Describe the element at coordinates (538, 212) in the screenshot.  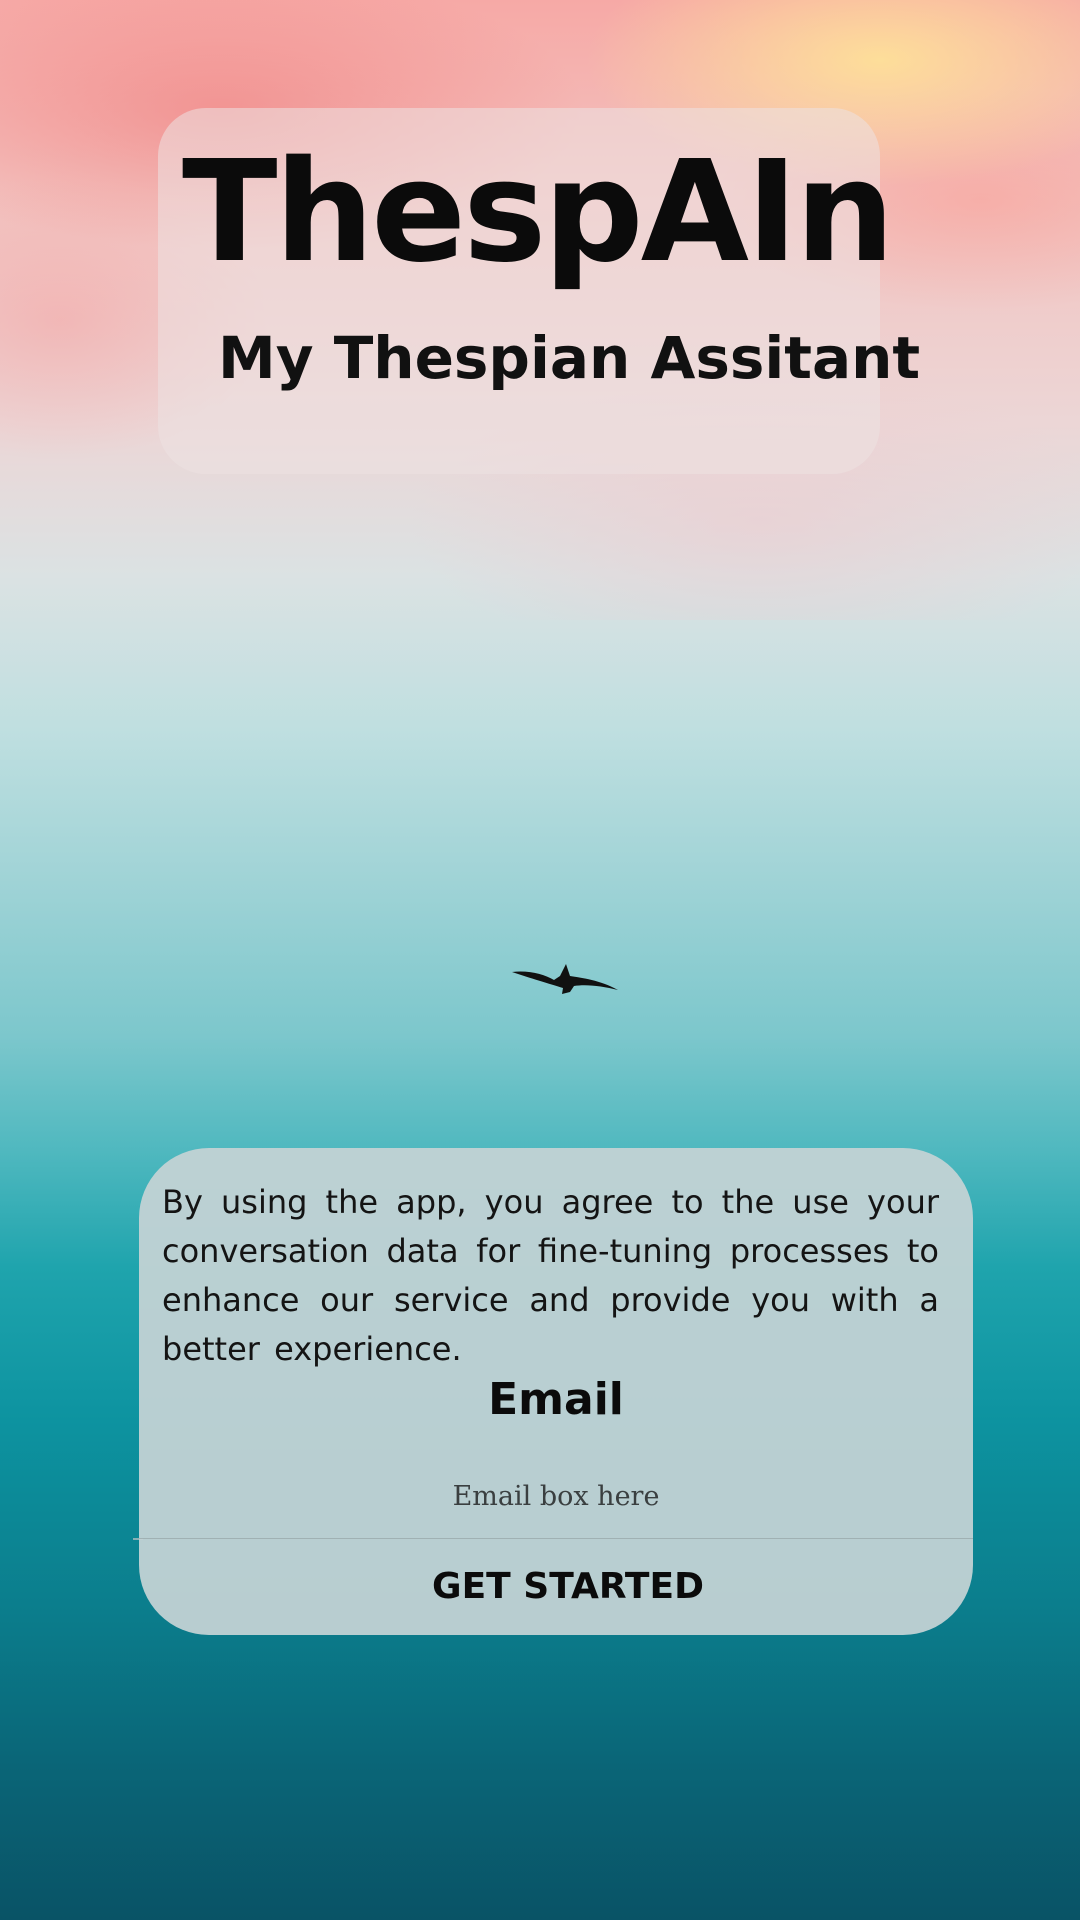
I see `app-title: ThespAIn` at that location.